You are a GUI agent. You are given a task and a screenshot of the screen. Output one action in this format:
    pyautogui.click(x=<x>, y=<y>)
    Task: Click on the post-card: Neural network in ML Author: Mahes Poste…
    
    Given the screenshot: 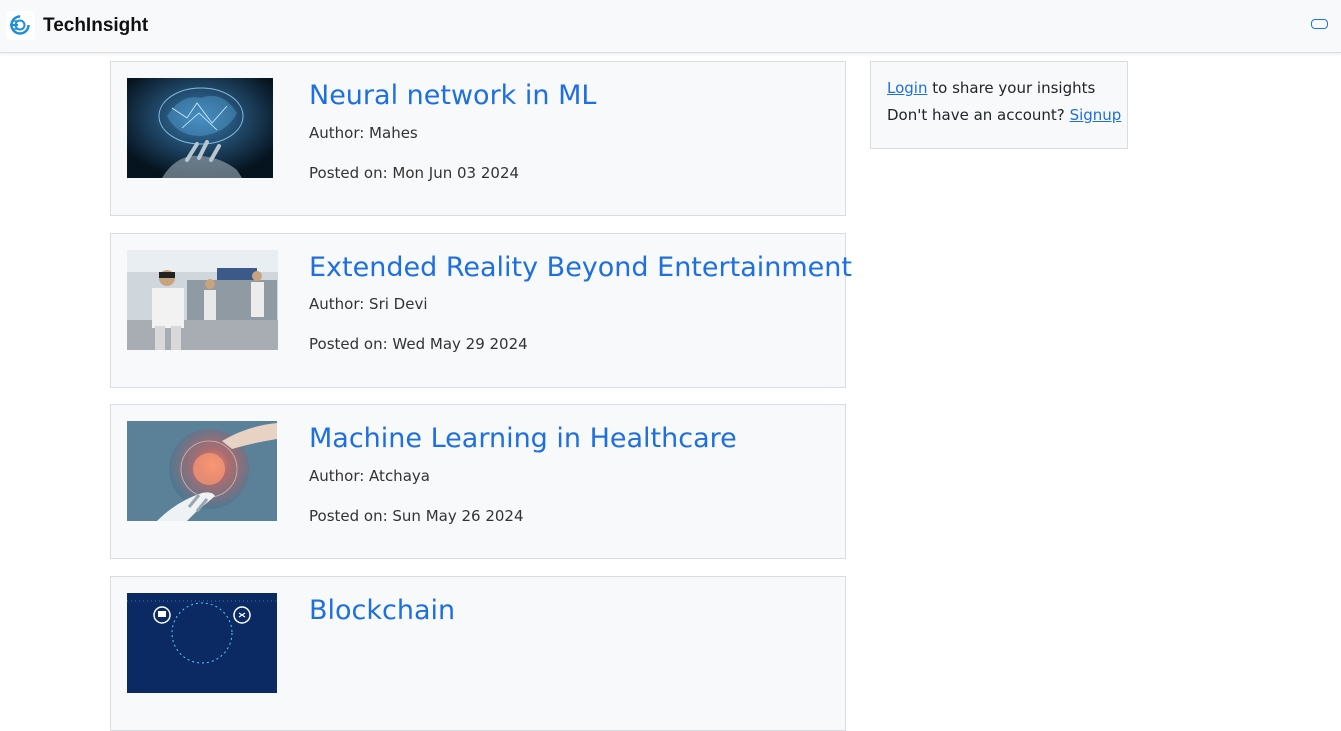 What is the action you would take?
    pyautogui.click(x=478, y=138)
    